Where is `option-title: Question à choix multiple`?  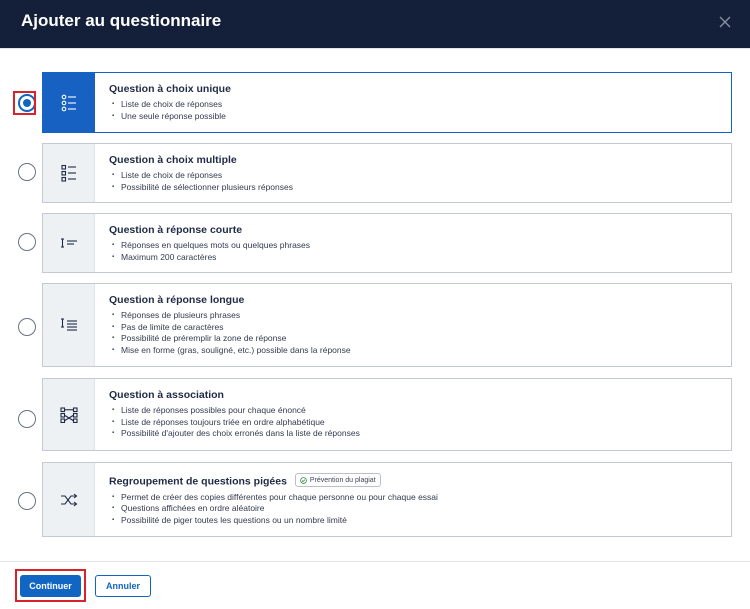
option-title: Question à choix multiple is located at coordinates (173, 160).